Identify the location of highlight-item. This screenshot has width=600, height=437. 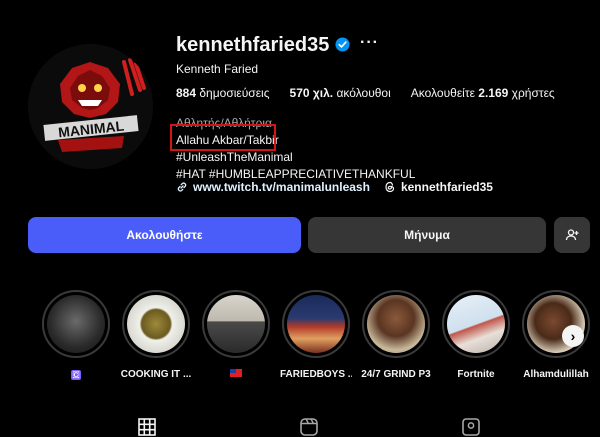
(236, 335).